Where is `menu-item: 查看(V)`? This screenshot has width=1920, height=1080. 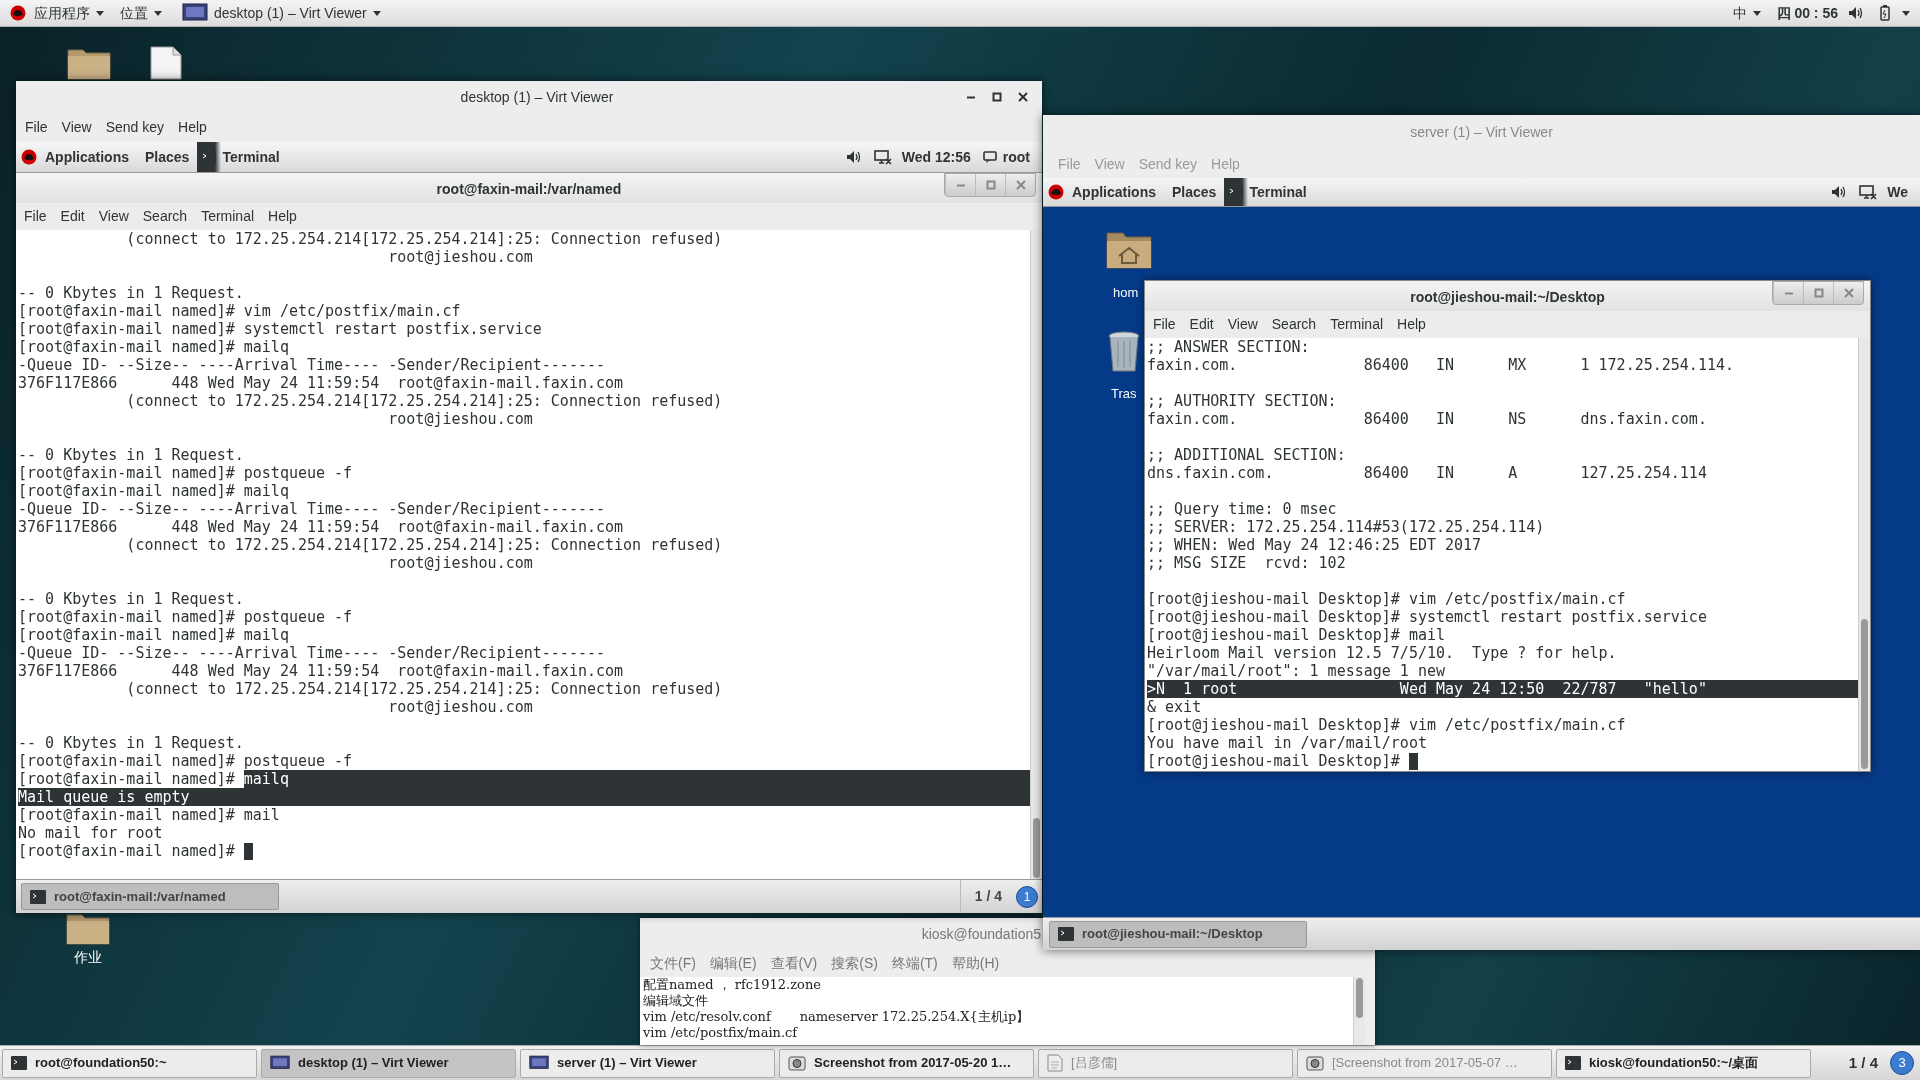 menu-item: 查看(V) is located at coordinates (794, 963).